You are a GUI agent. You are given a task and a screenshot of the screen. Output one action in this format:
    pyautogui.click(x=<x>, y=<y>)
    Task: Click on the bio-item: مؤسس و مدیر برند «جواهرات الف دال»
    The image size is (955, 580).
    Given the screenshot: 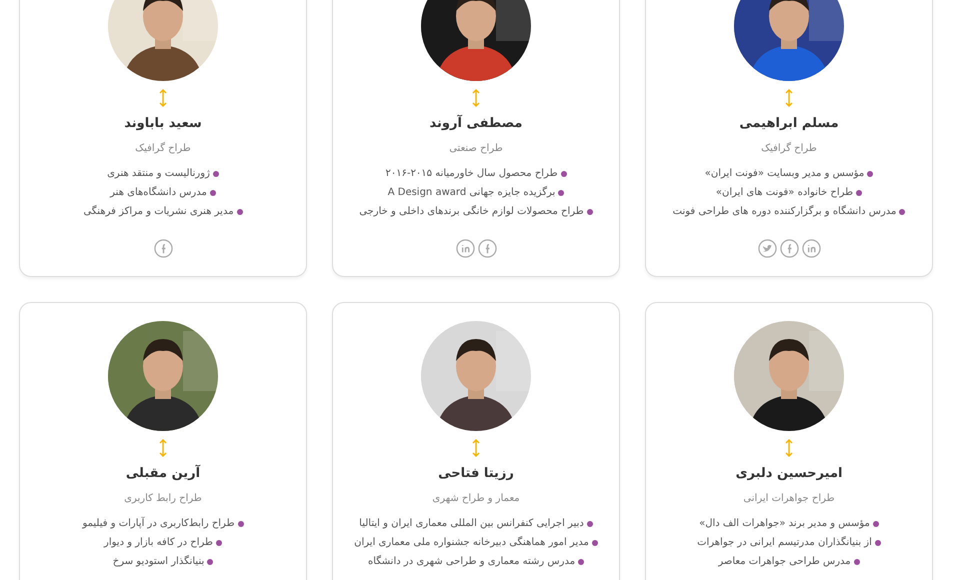 What is the action you would take?
    pyautogui.click(x=784, y=524)
    